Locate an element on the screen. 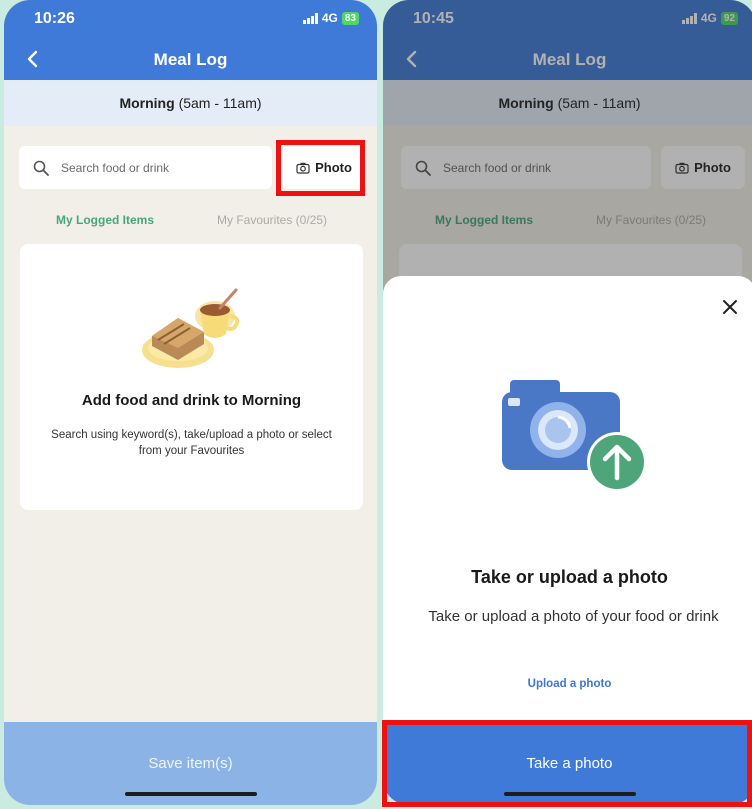 The height and width of the screenshot is (809, 752). search-input: Search food or drink is located at coordinates (145, 167).